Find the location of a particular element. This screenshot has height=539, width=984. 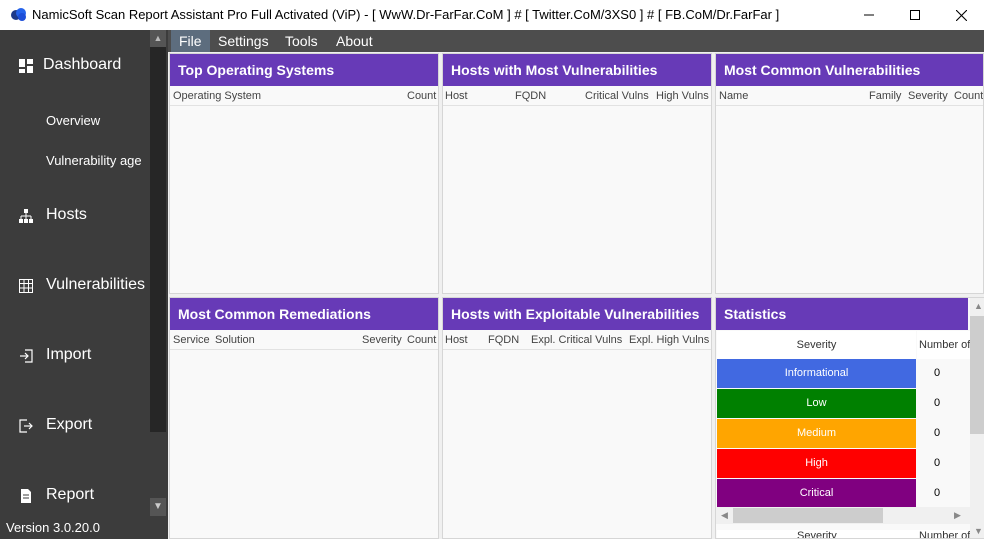

column-header-service: Service is located at coordinates (191, 340).